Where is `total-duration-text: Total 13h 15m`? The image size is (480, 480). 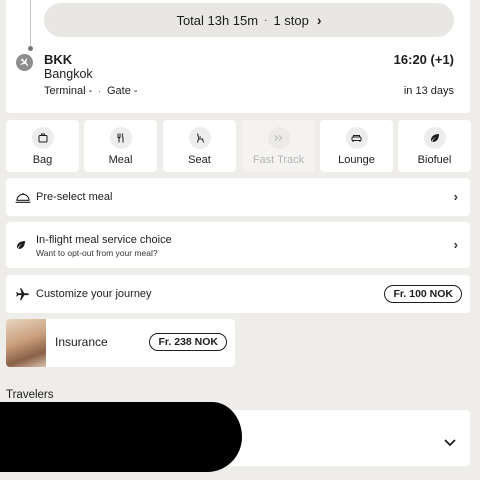
total-duration-text: Total 13h 15m is located at coordinates (217, 20).